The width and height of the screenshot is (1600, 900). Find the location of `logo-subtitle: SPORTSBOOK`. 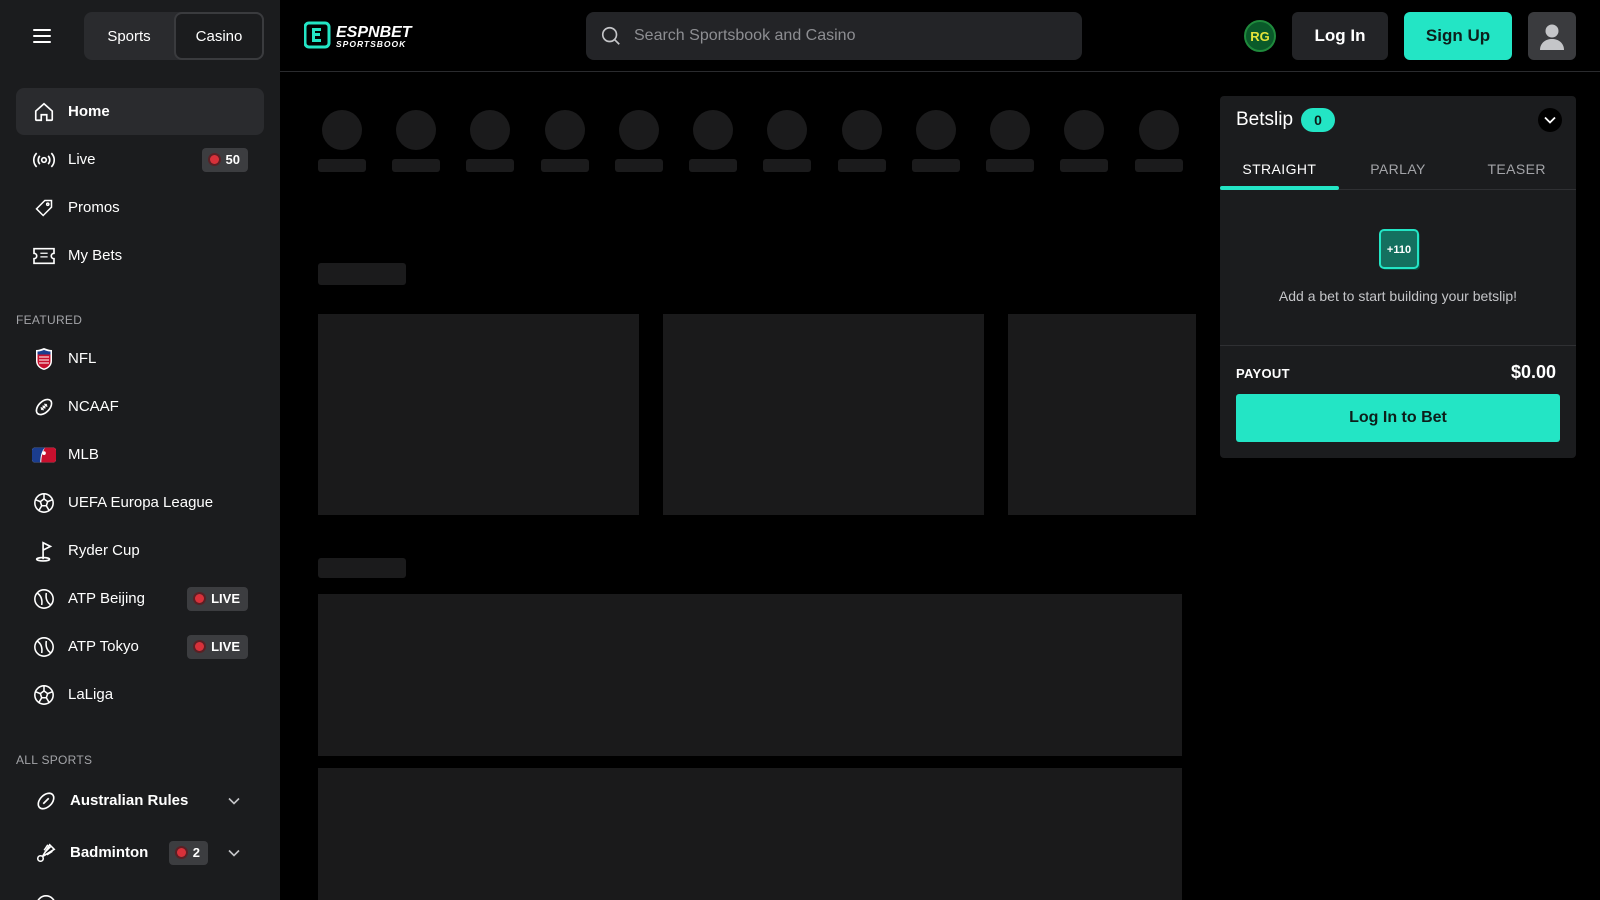

logo-subtitle: SPORTSBOOK is located at coordinates (371, 44).